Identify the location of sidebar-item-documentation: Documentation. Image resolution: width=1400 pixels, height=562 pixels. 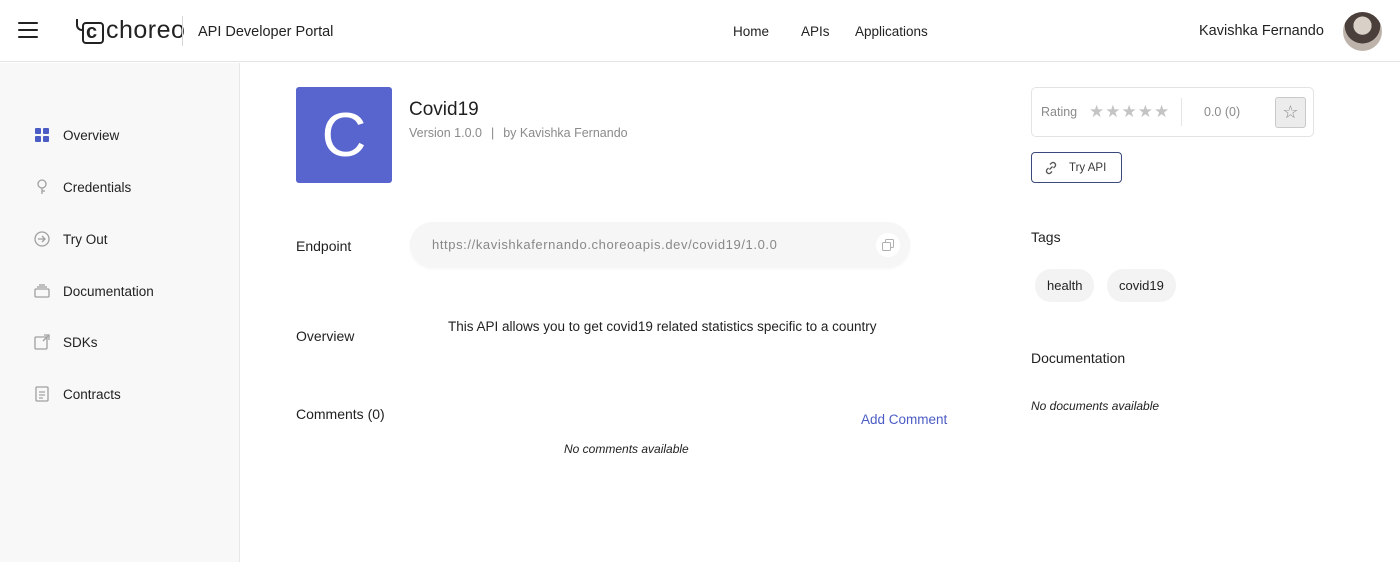
(94, 291).